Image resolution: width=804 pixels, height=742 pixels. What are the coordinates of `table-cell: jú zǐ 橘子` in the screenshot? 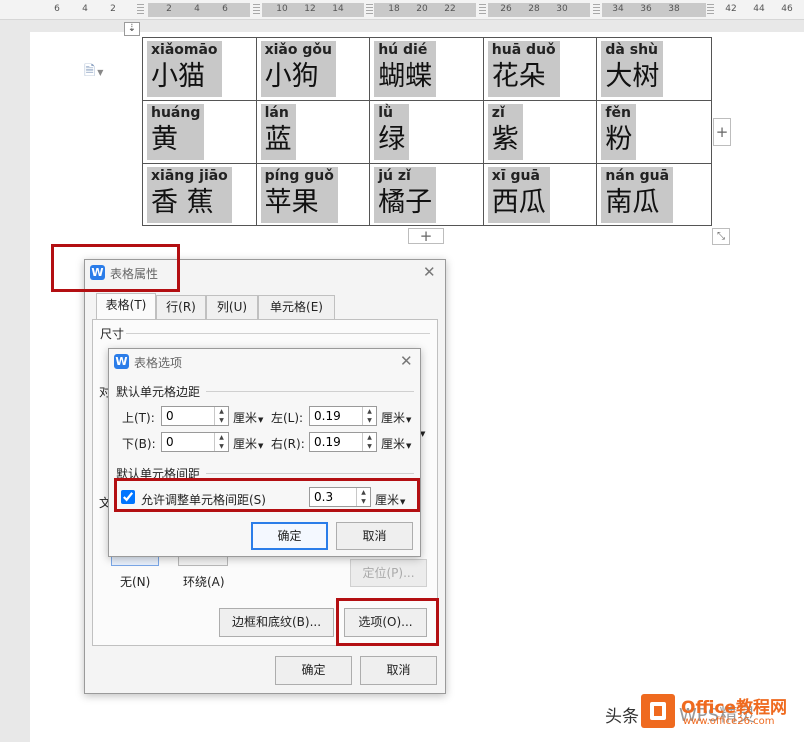 It's located at (427, 195).